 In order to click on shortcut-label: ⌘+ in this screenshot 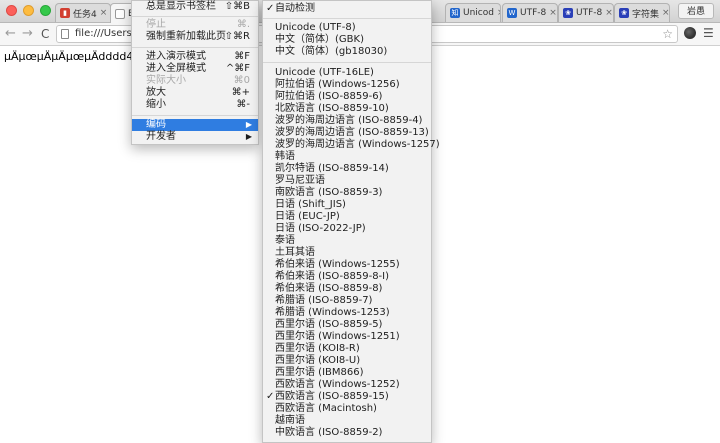, I will do `click(240, 92)`.